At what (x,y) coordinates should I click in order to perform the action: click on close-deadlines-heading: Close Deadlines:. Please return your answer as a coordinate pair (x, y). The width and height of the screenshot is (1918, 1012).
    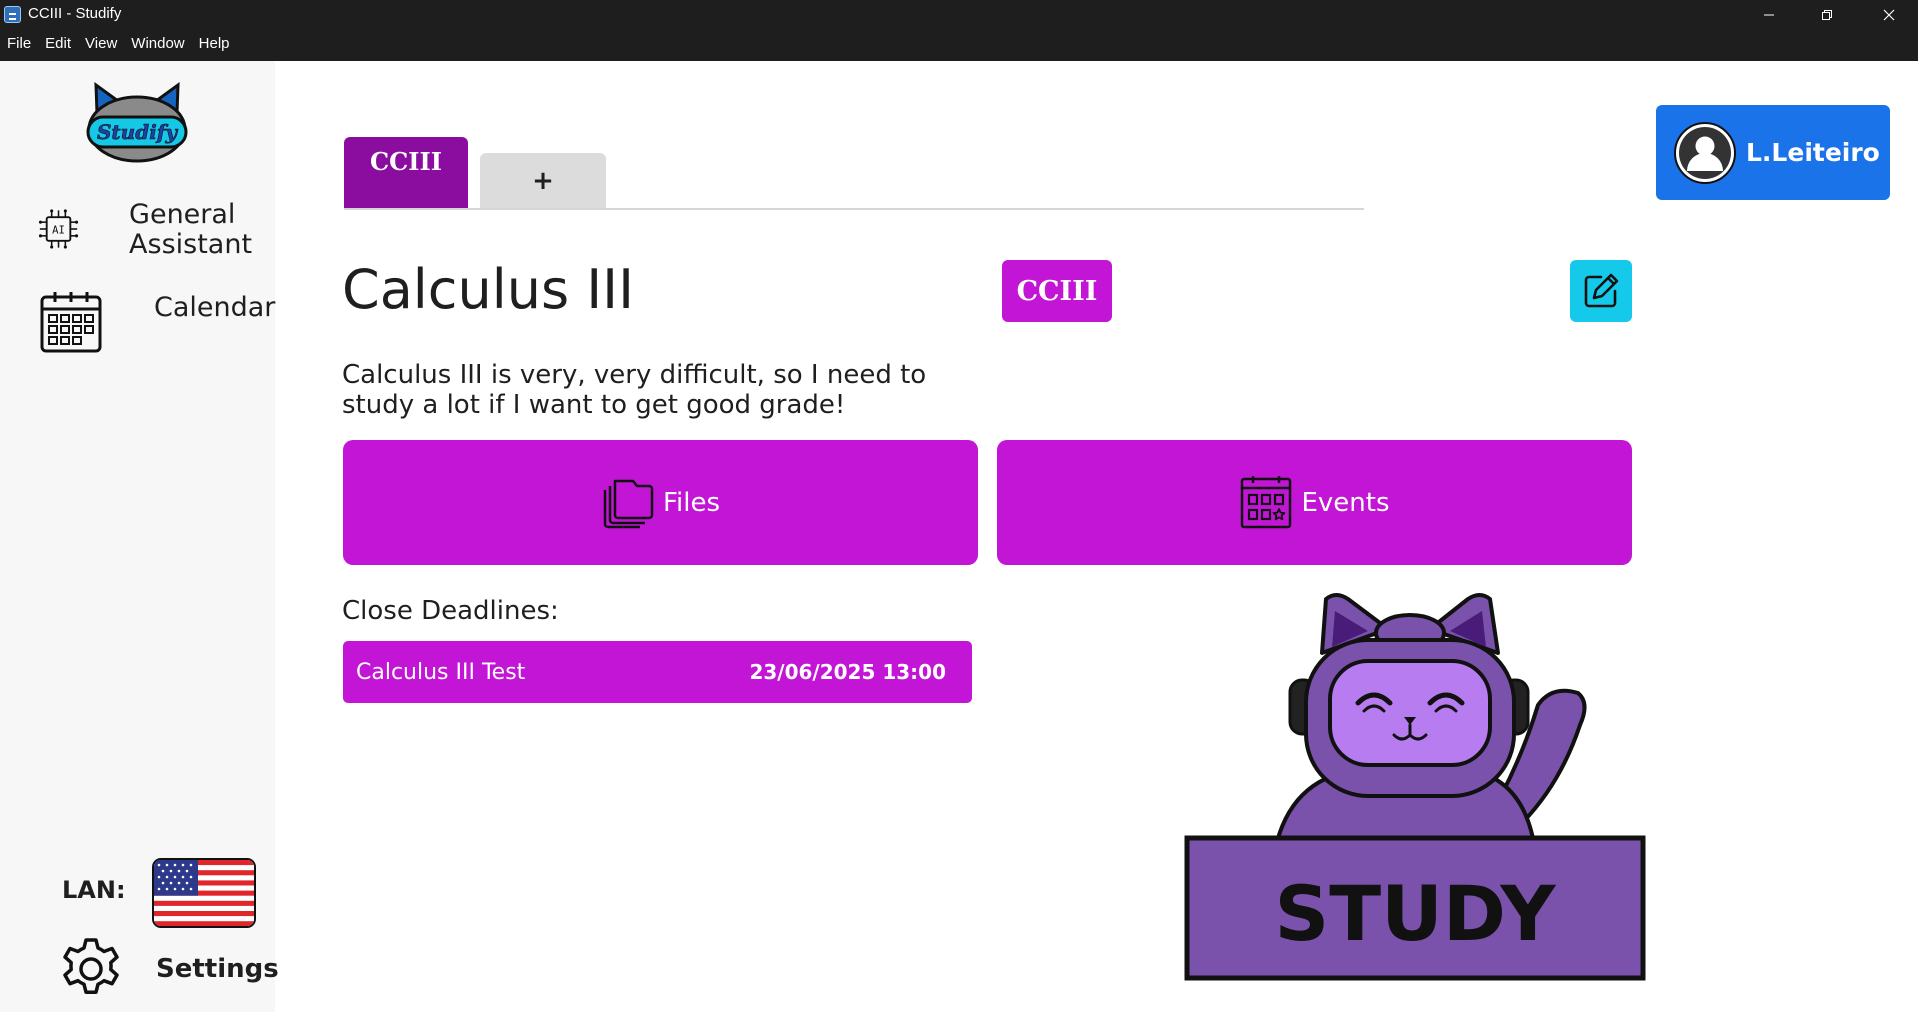
    Looking at the image, I should click on (450, 611).